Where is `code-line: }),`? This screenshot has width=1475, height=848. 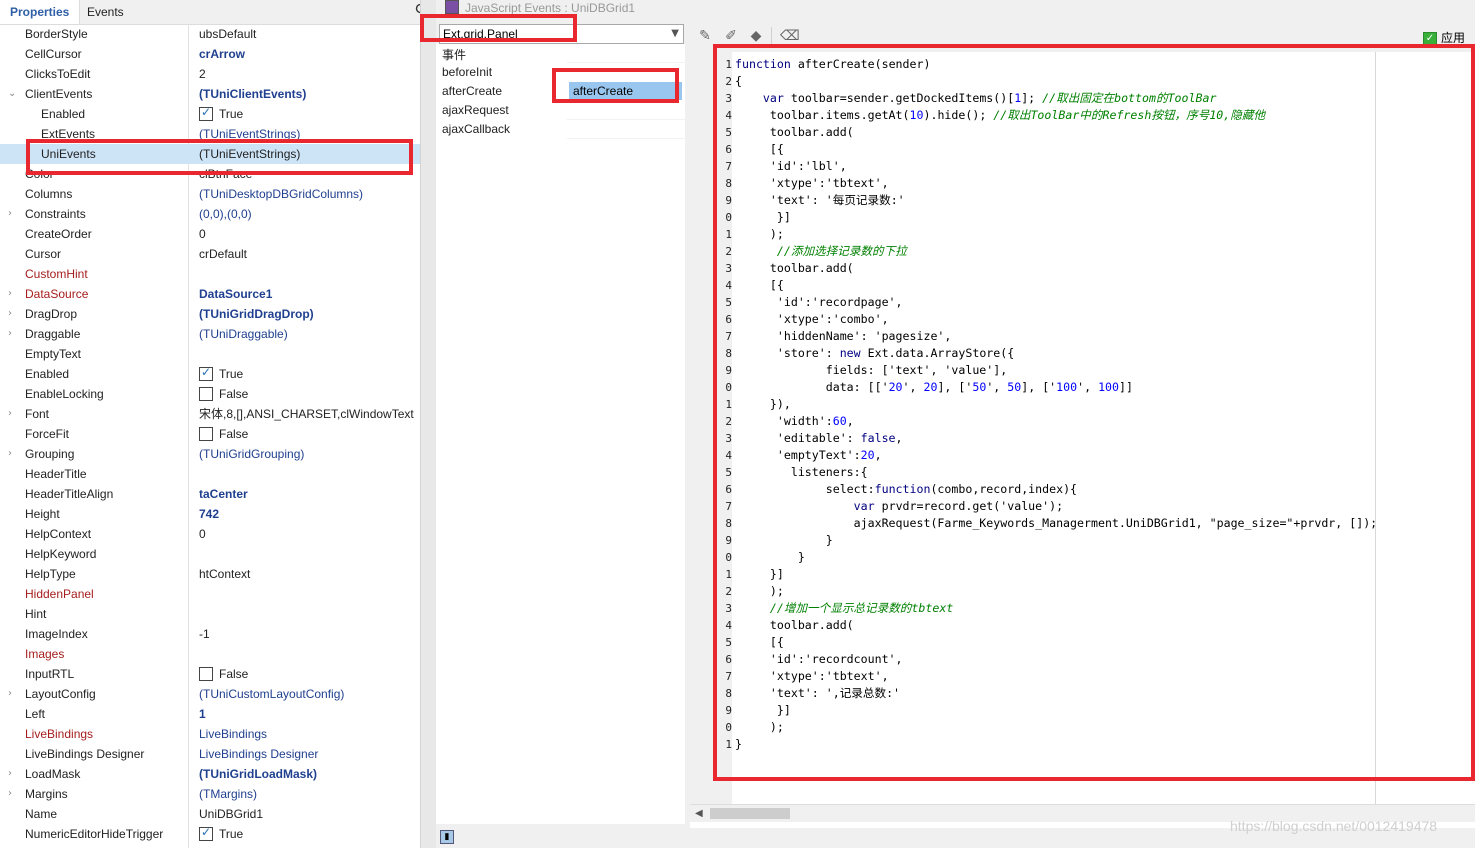
code-line: }), is located at coordinates (1102, 404).